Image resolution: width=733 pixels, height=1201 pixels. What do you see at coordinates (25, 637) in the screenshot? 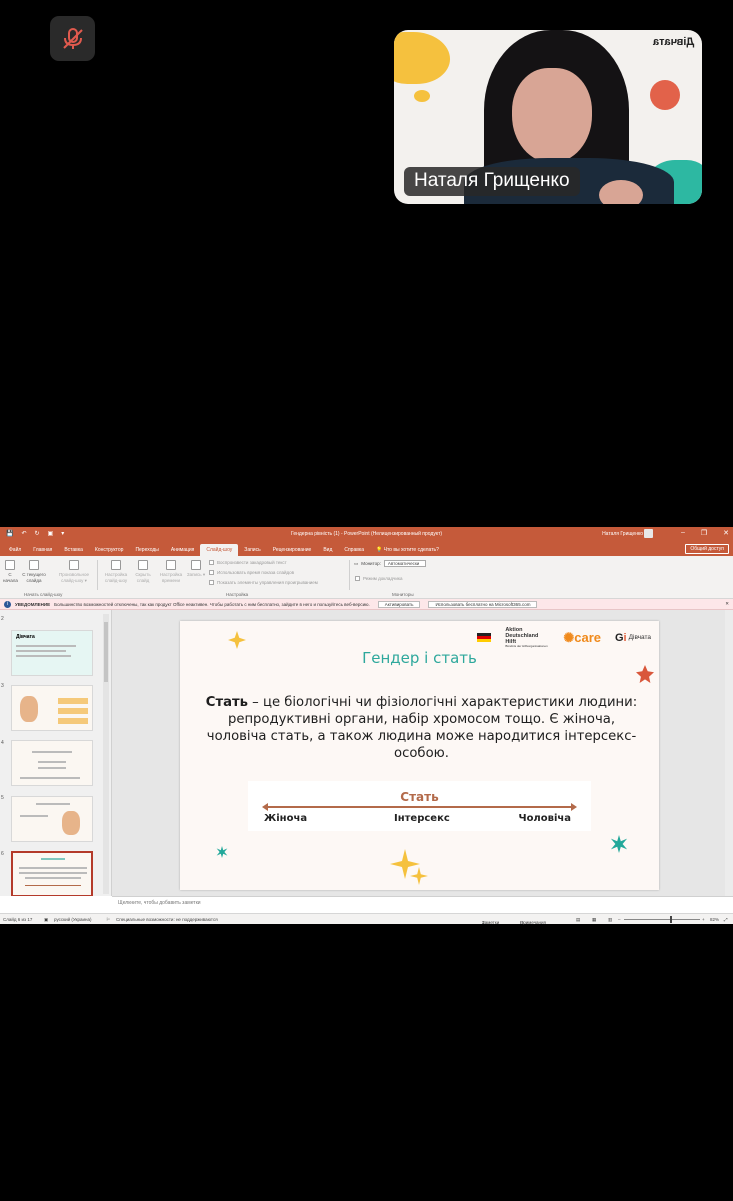
I see `thumb-logo: Дівчата` at bounding box center [25, 637].